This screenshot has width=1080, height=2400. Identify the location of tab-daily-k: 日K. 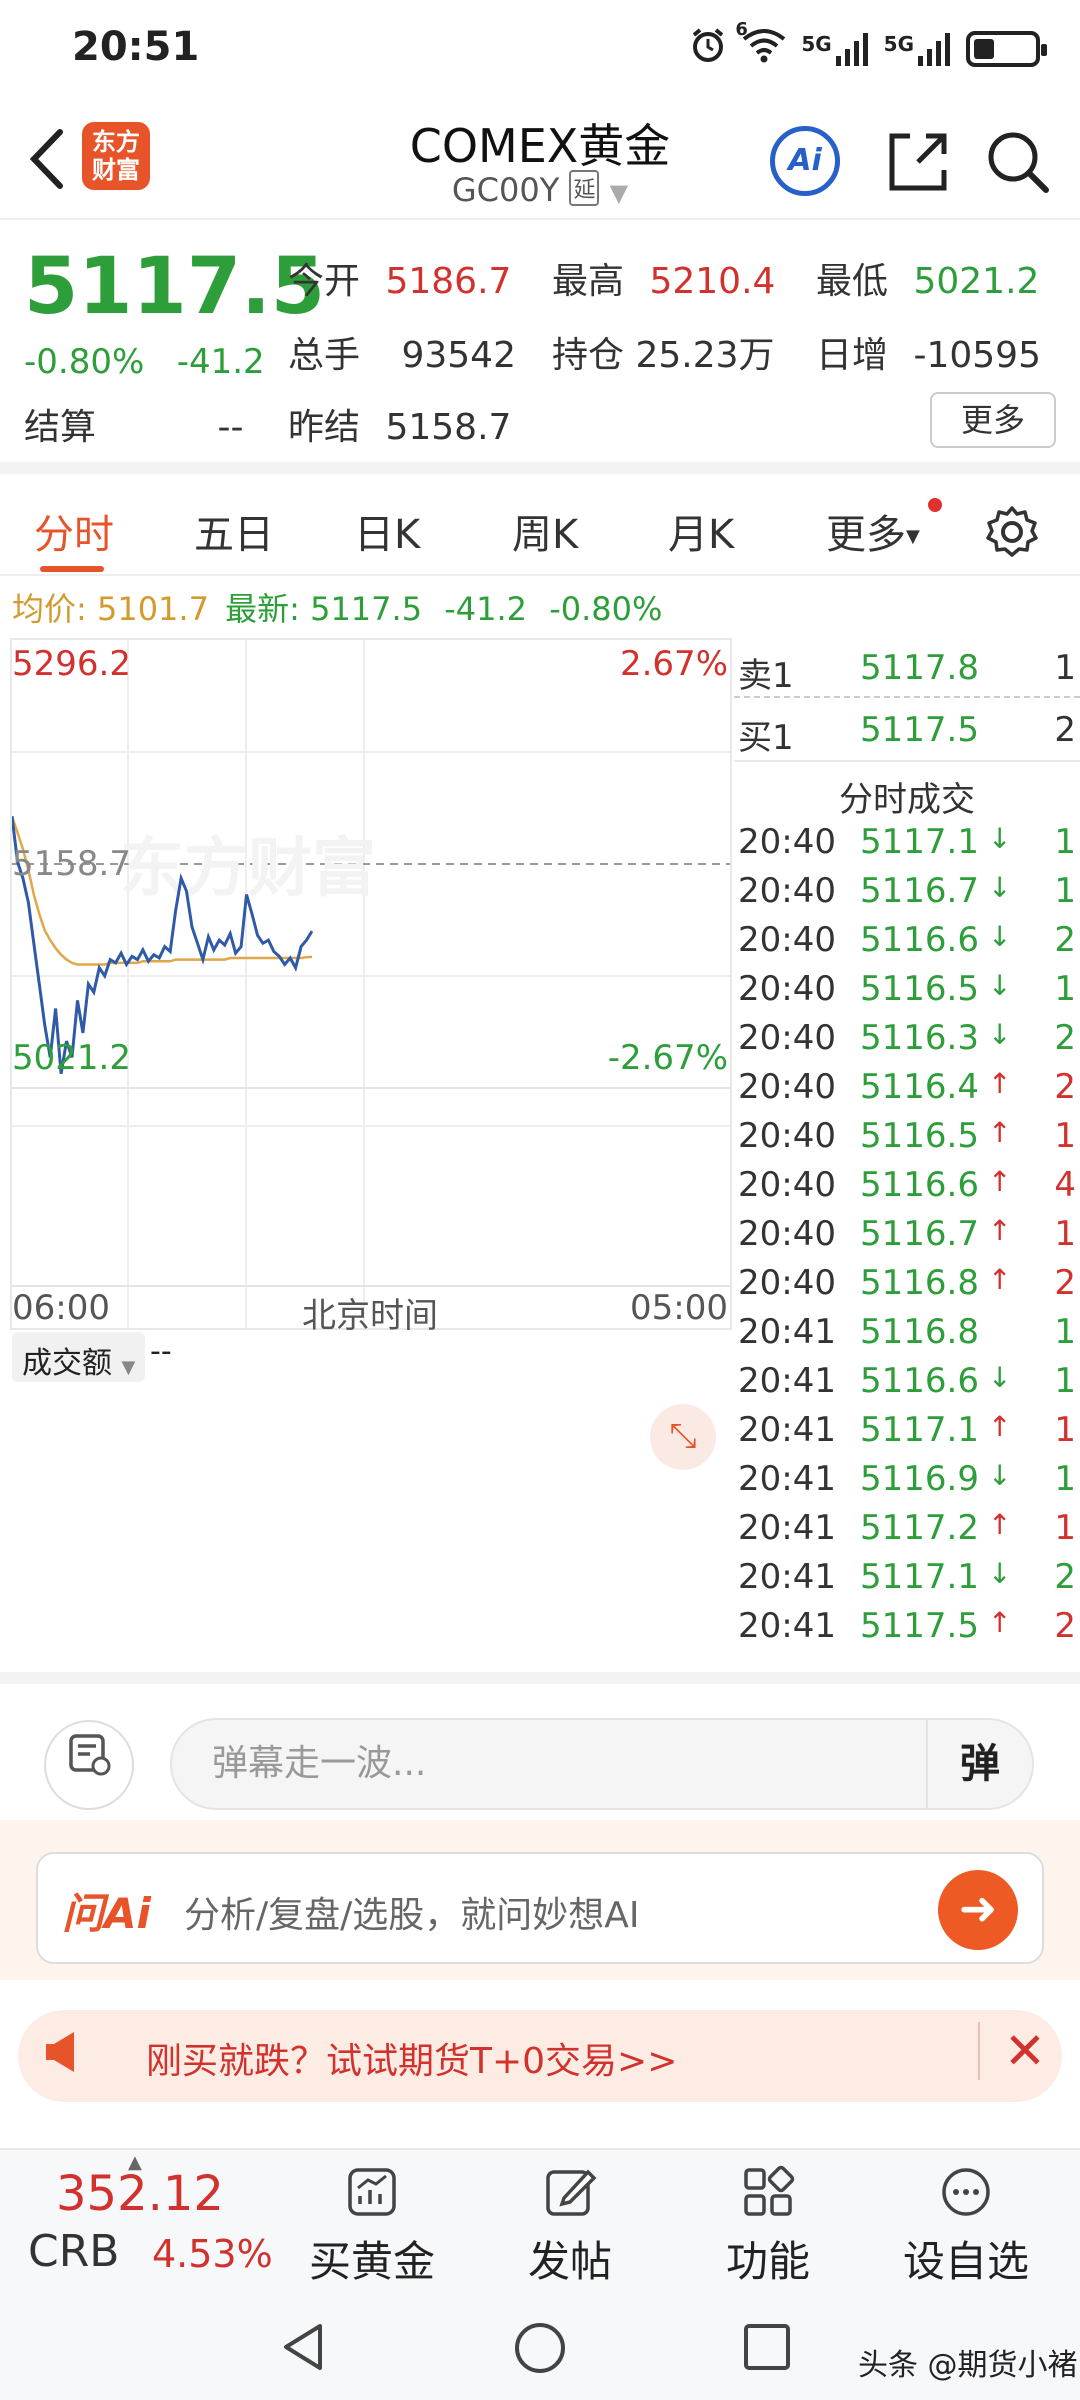
(387, 531).